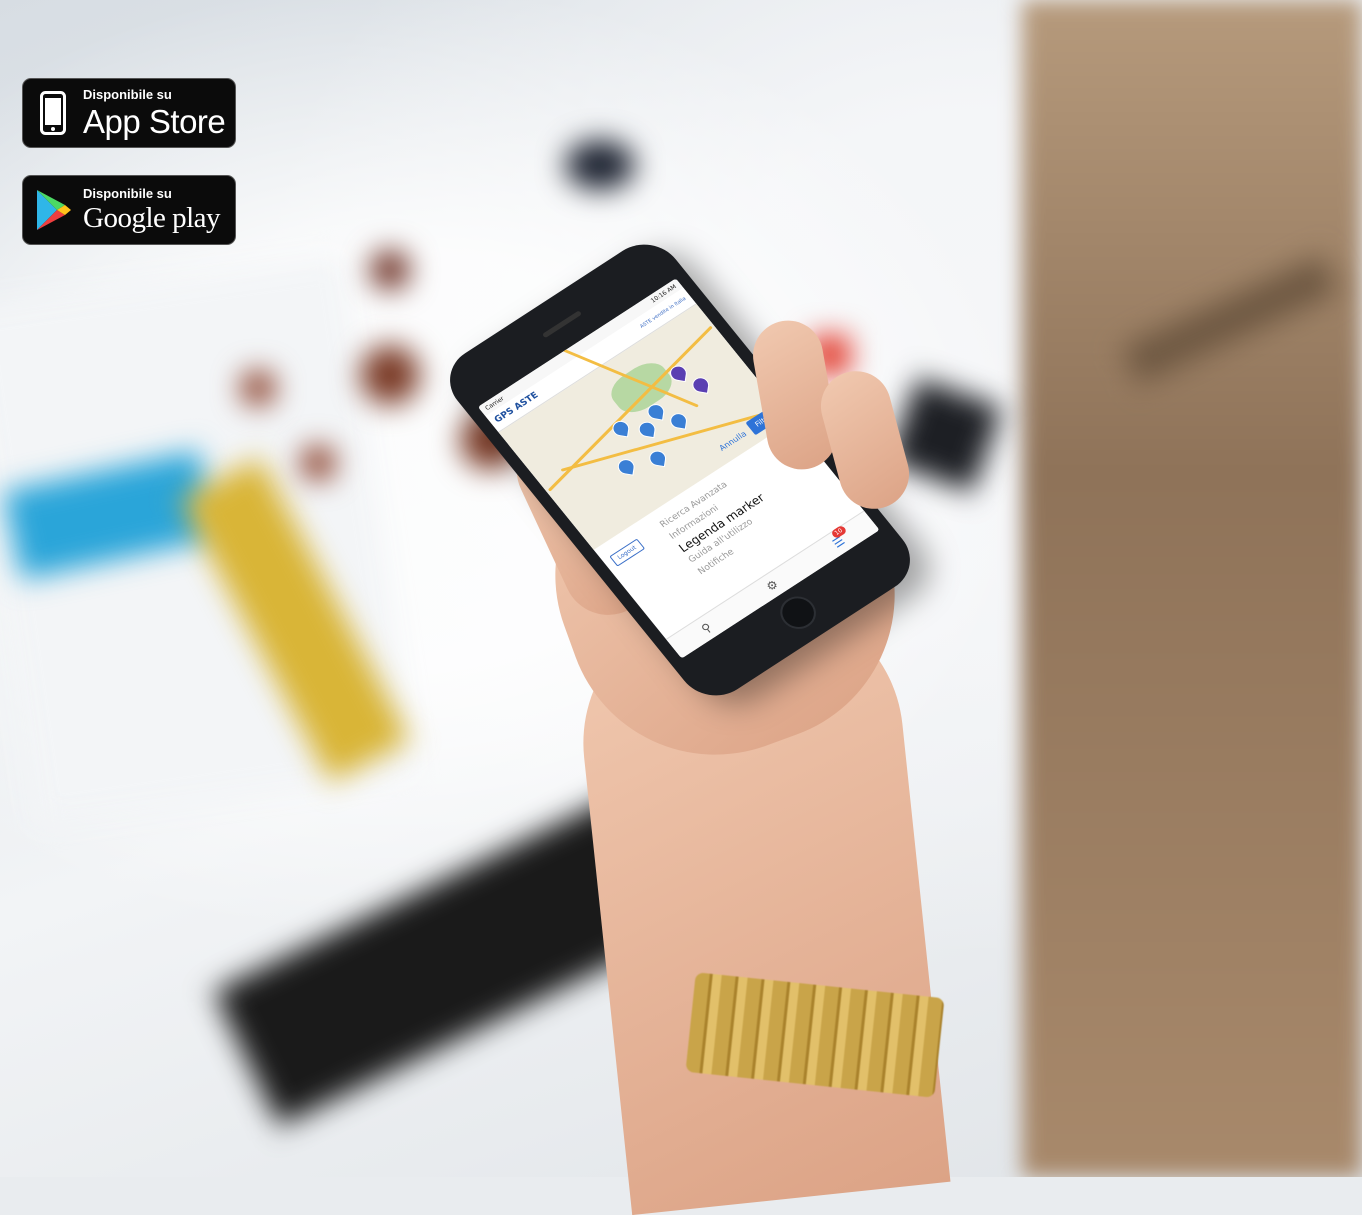 The width and height of the screenshot is (1362, 1215). I want to click on phone-speaker, so click(562, 324).